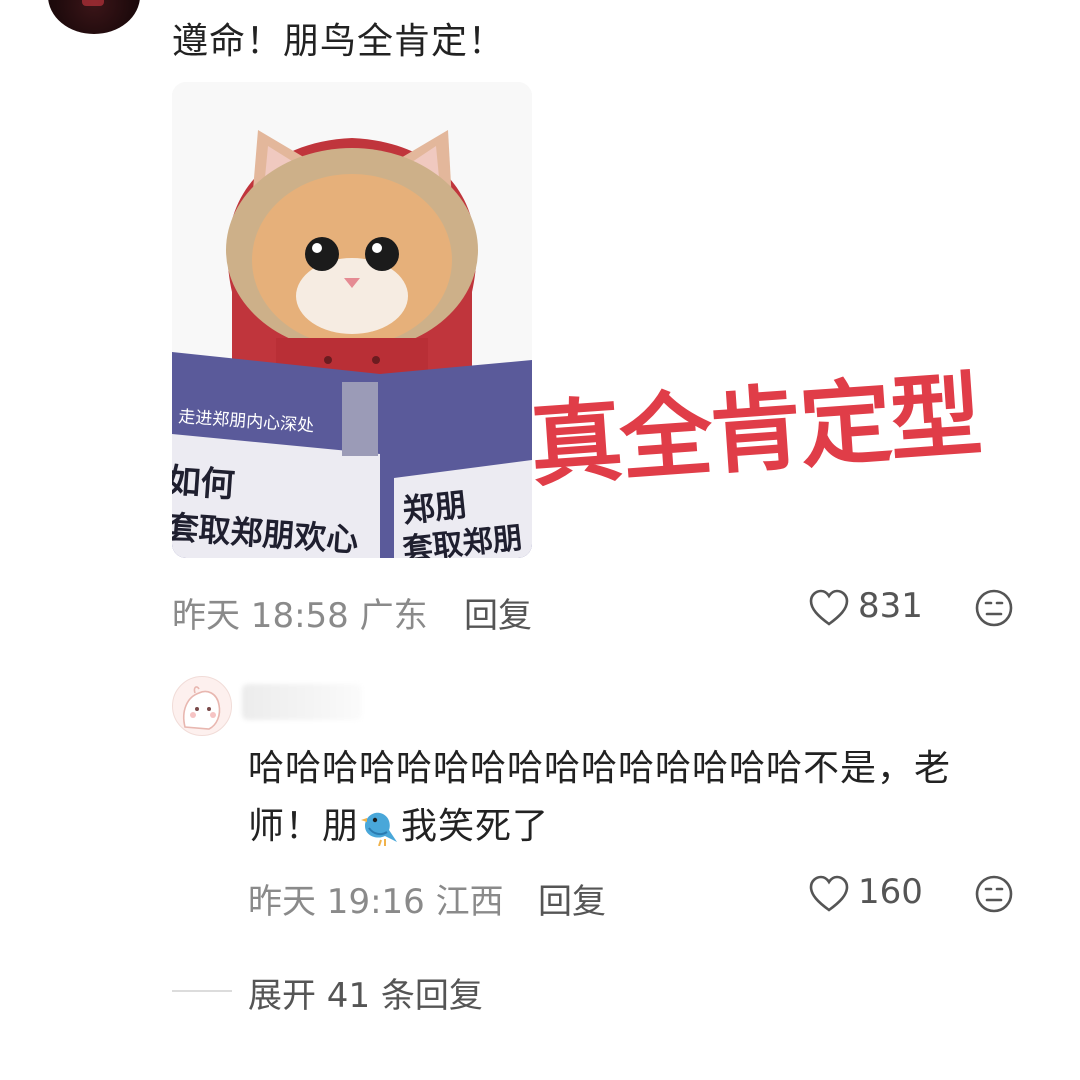 The height and width of the screenshot is (1080, 1080). What do you see at coordinates (600, 768) in the screenshot?
I see `reply-text-line1: 哈哈哈哈哈哈哈哈哈哈哈哈哈哈哈不是，老` at bounding box center [600, 768].